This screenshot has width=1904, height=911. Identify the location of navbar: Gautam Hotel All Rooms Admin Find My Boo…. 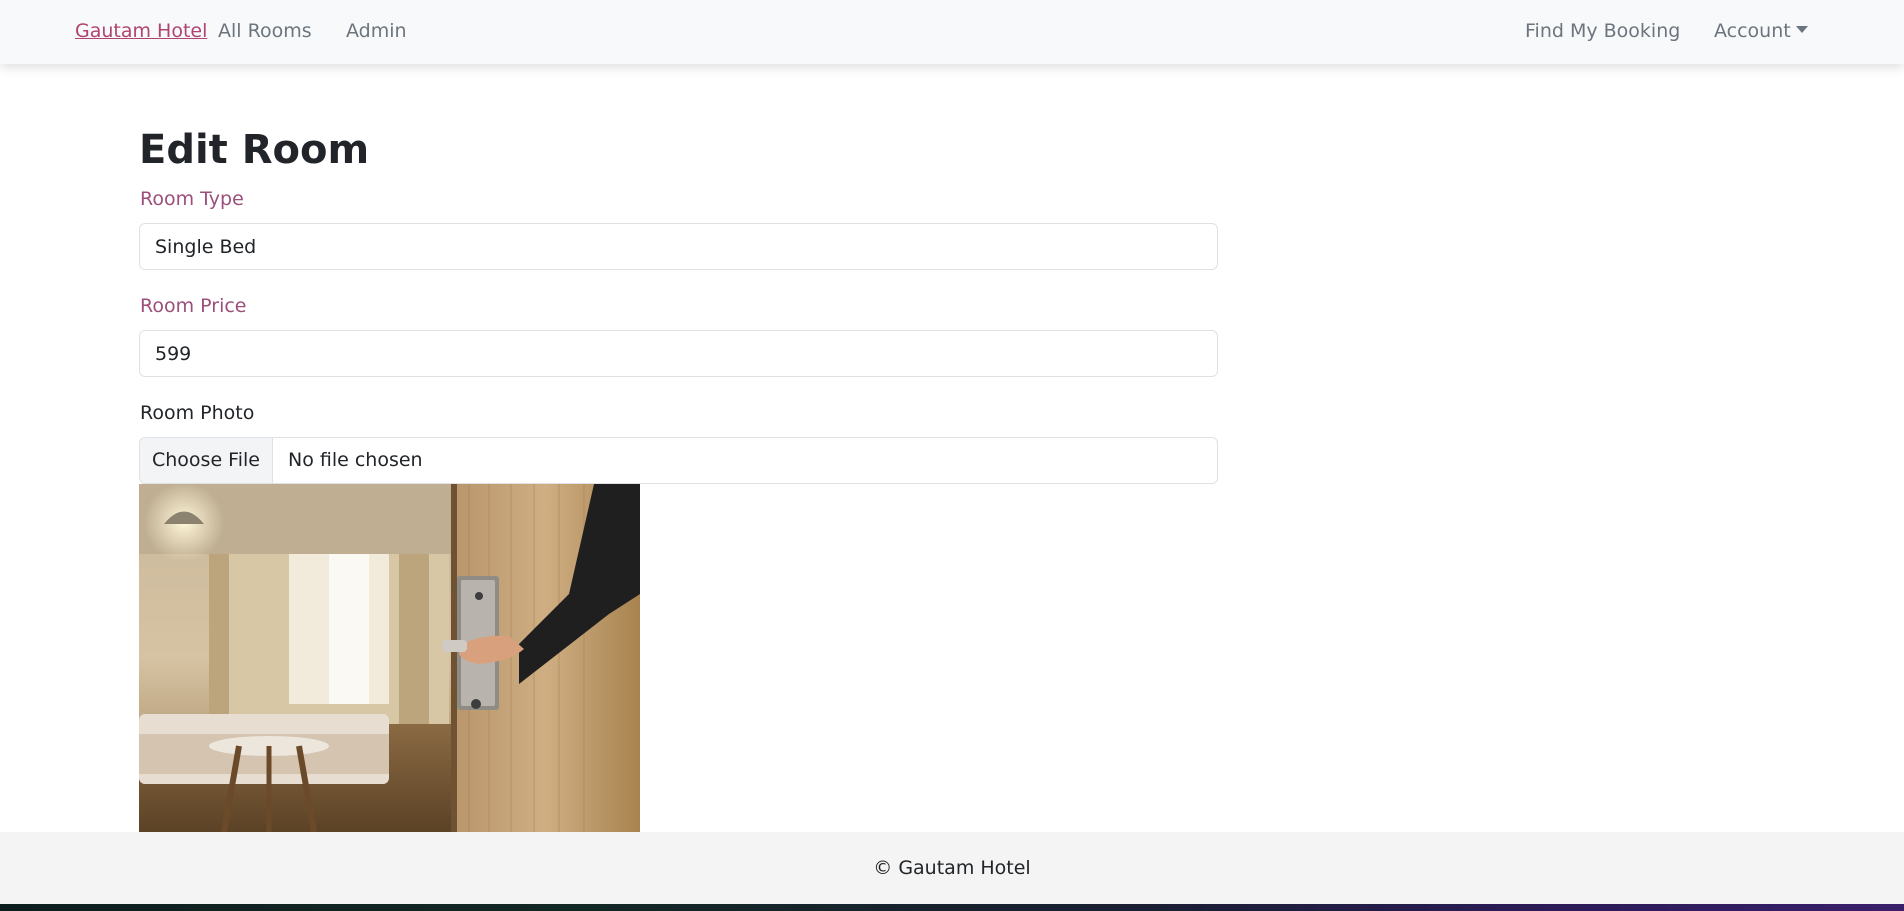
(952, 32).